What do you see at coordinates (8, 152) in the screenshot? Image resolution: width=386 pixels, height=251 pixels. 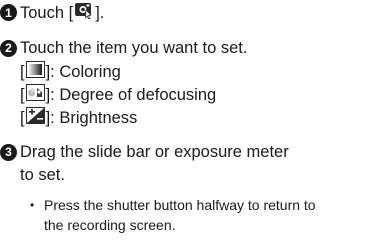 I see `step-number-3: 3` at bounding box center [8, 152].